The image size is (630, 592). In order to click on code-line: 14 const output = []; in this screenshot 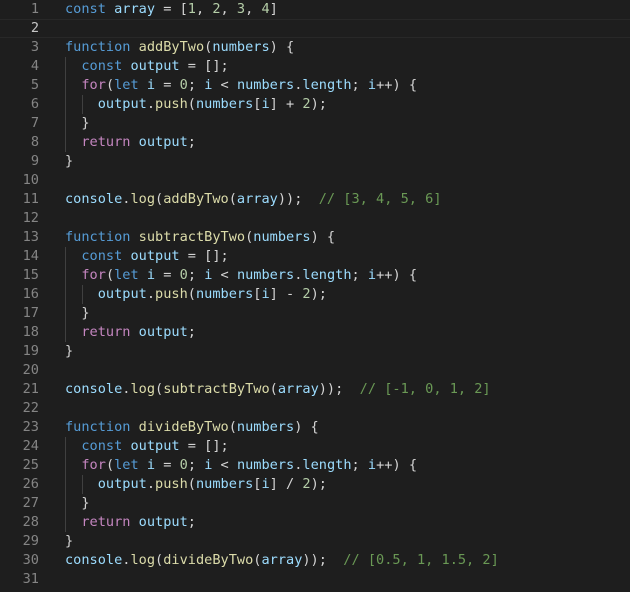, I will do `click(315, 256)`.